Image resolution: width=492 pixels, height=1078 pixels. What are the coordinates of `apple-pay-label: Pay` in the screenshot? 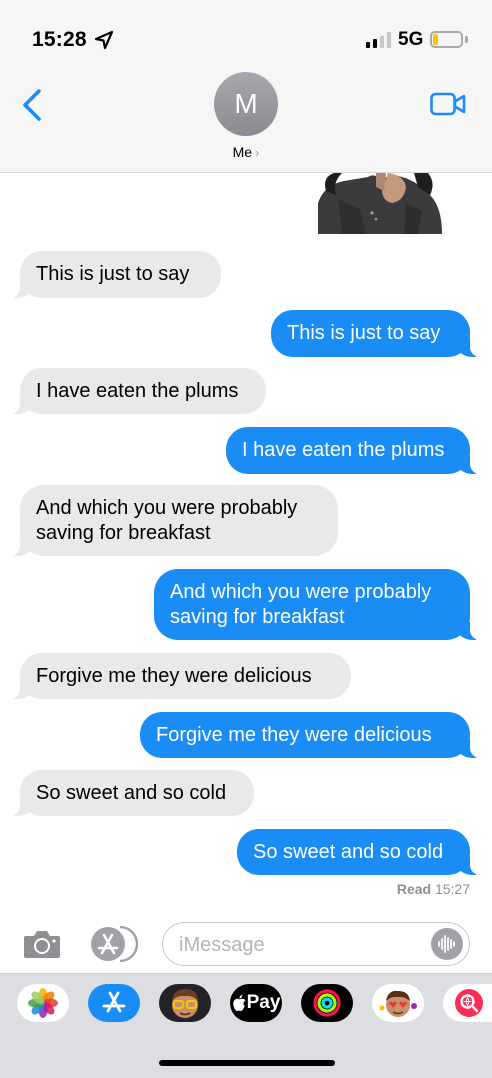 It's located at (263, 1002).